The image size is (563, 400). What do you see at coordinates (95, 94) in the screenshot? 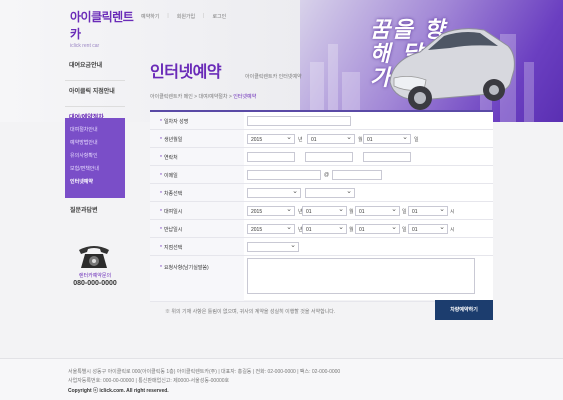
I see `sidebar-item-branches: 아이클릭 지점안내` at bounding box center [95, 94].